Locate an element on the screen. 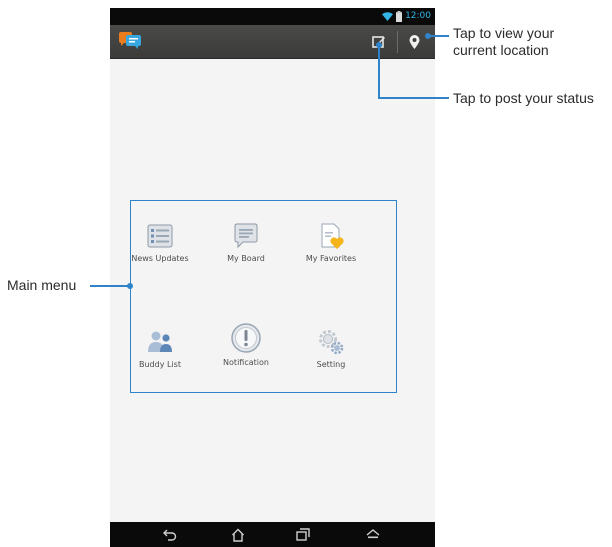 The height and width of the screenshot is (547, 612). menu-icon is located at coordinates (373, 534).